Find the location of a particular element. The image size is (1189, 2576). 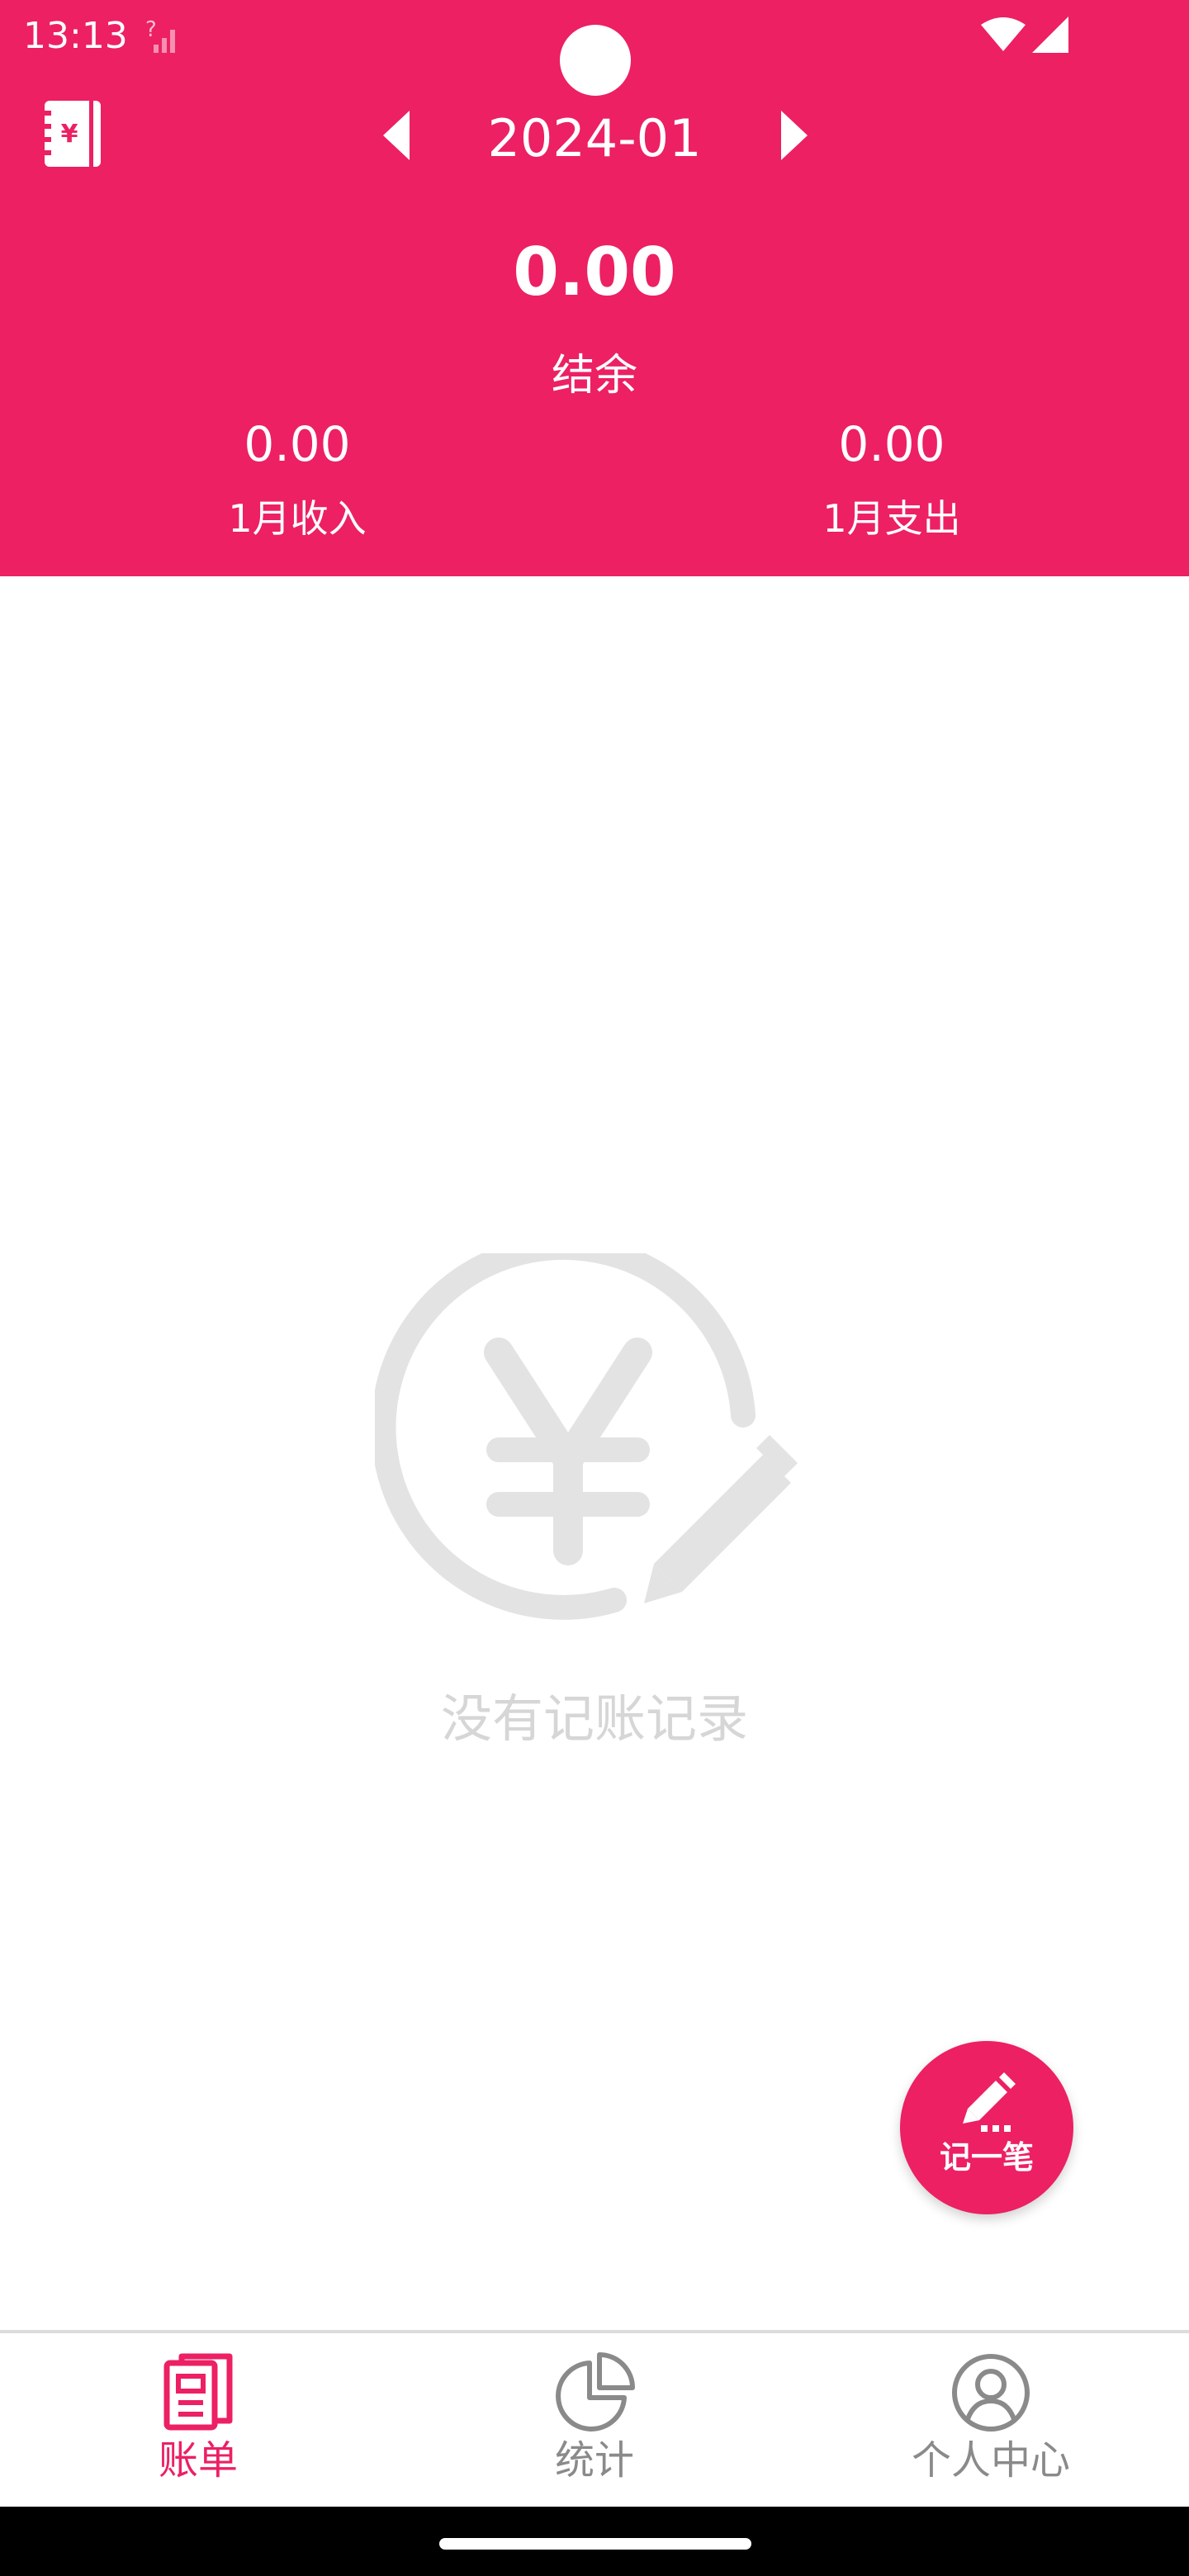

nav-label-bills: 账单 is located at coordinates (198, 2460).